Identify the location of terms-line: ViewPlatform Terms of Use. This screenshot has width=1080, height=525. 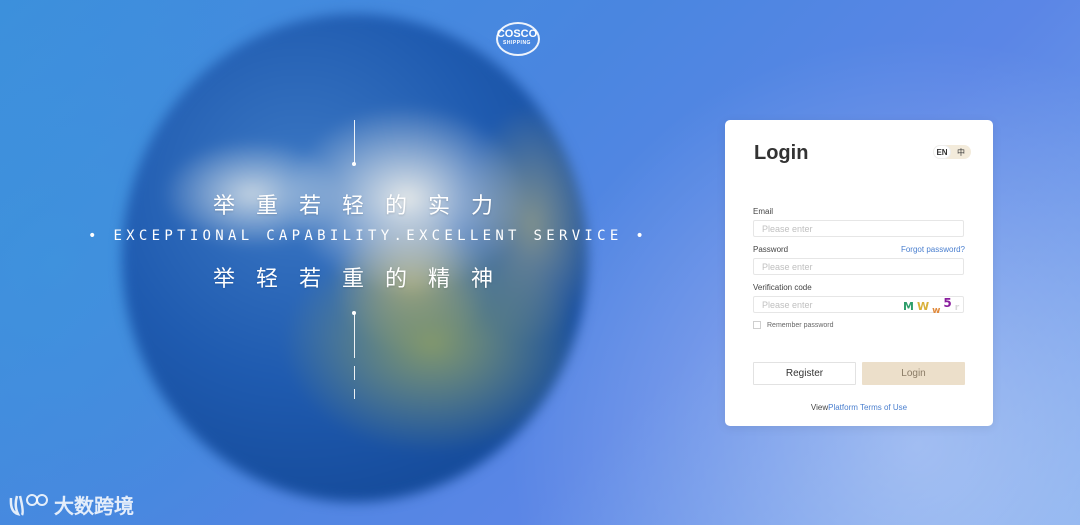
(859, 407).